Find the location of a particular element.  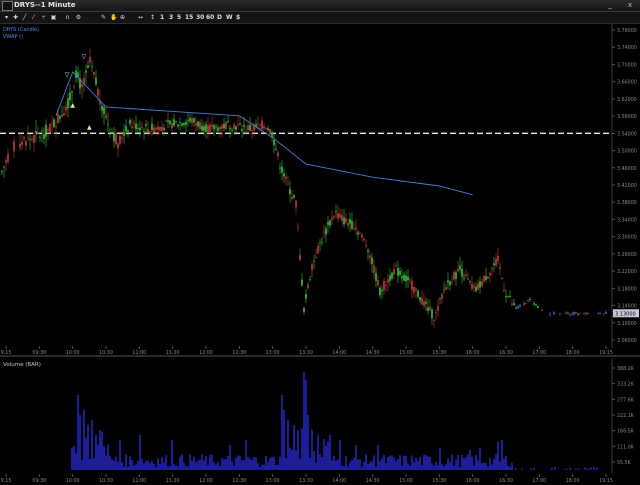

x-tick: 13:30 is located at coordinates (306, 481).